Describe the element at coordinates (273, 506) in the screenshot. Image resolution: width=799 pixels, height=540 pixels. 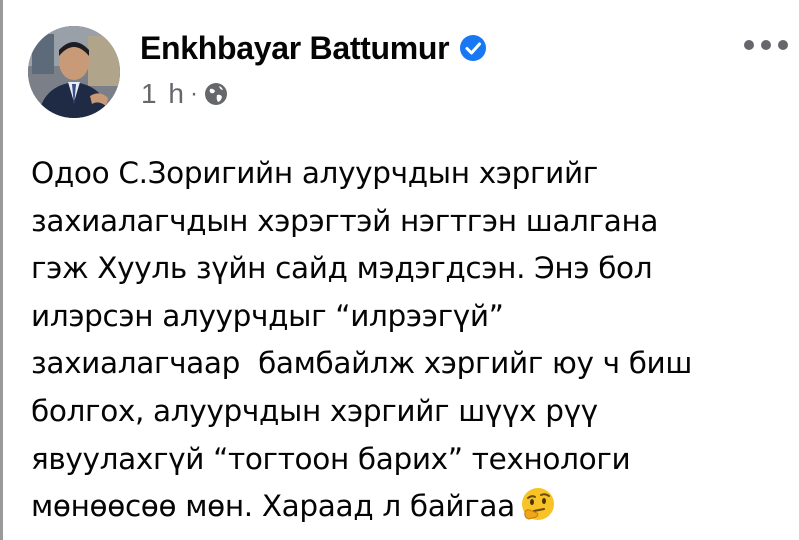
I see `post-line: мөнөөсөө мөн. Хараад л байгаа` at that location.